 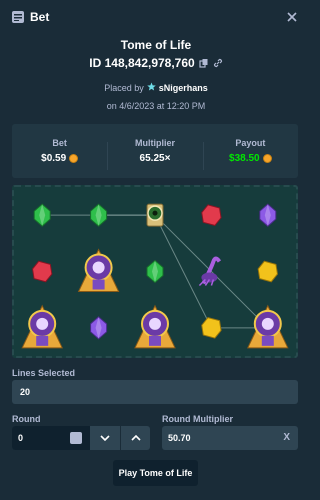 I want to click on bet-id: ID 148,842,978,760, so click(x=142, y=63).